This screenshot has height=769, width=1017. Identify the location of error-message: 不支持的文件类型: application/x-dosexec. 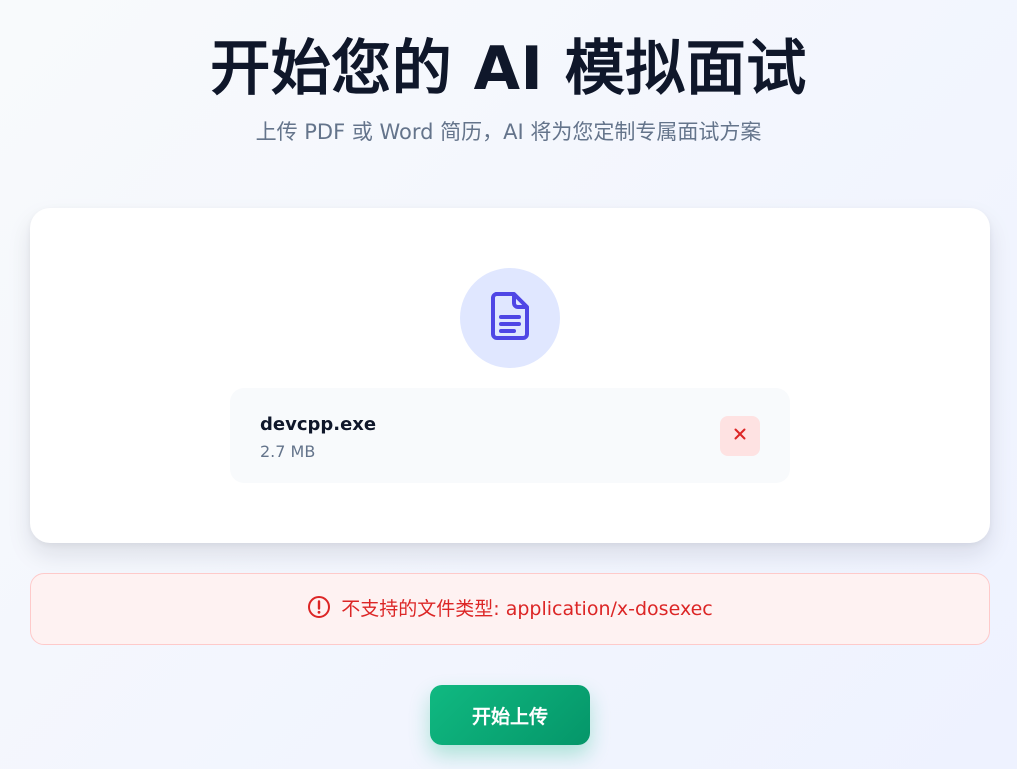
(527, 609).